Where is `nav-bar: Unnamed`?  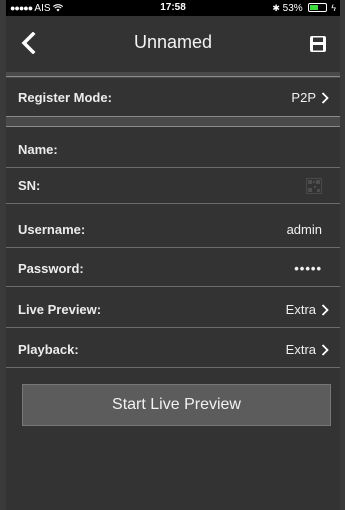 nav-bar: Unnamed is located at coordinates (173, 44).